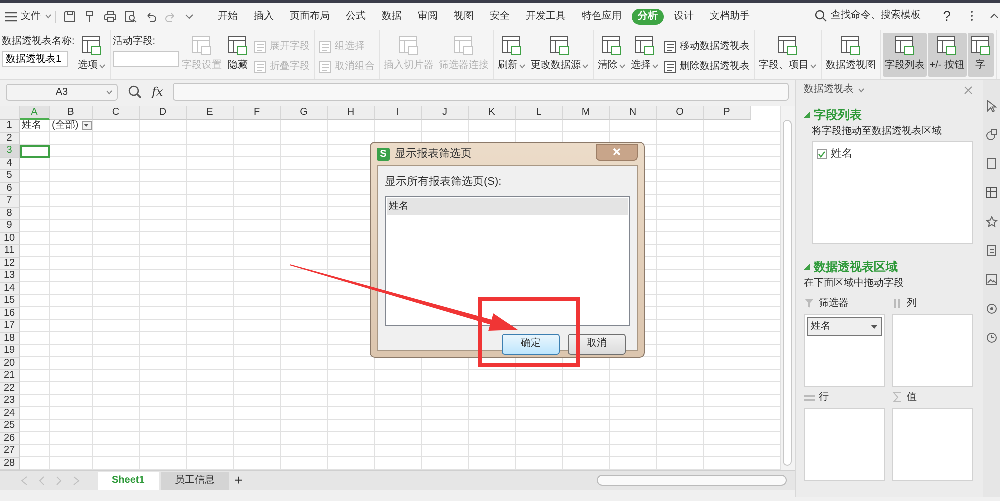 This screenshot has width=1000, height=501. I want to click on column-header: N, so click(633, 113).